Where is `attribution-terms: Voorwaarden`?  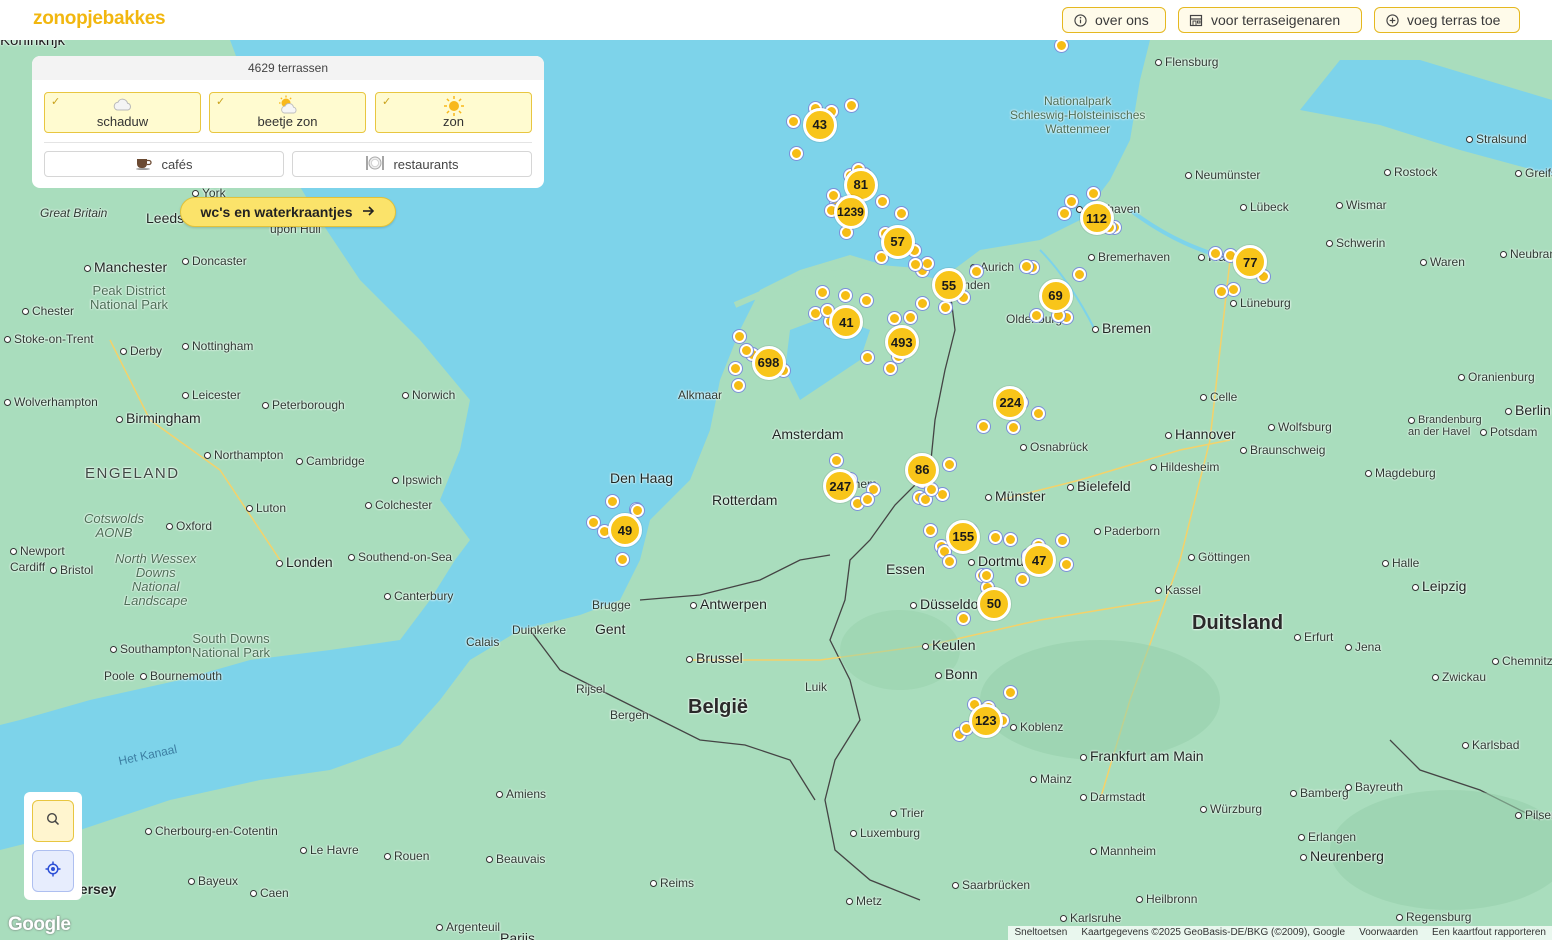 attribution-terms: Voorwaarden is located at coordinates (1388, 933).